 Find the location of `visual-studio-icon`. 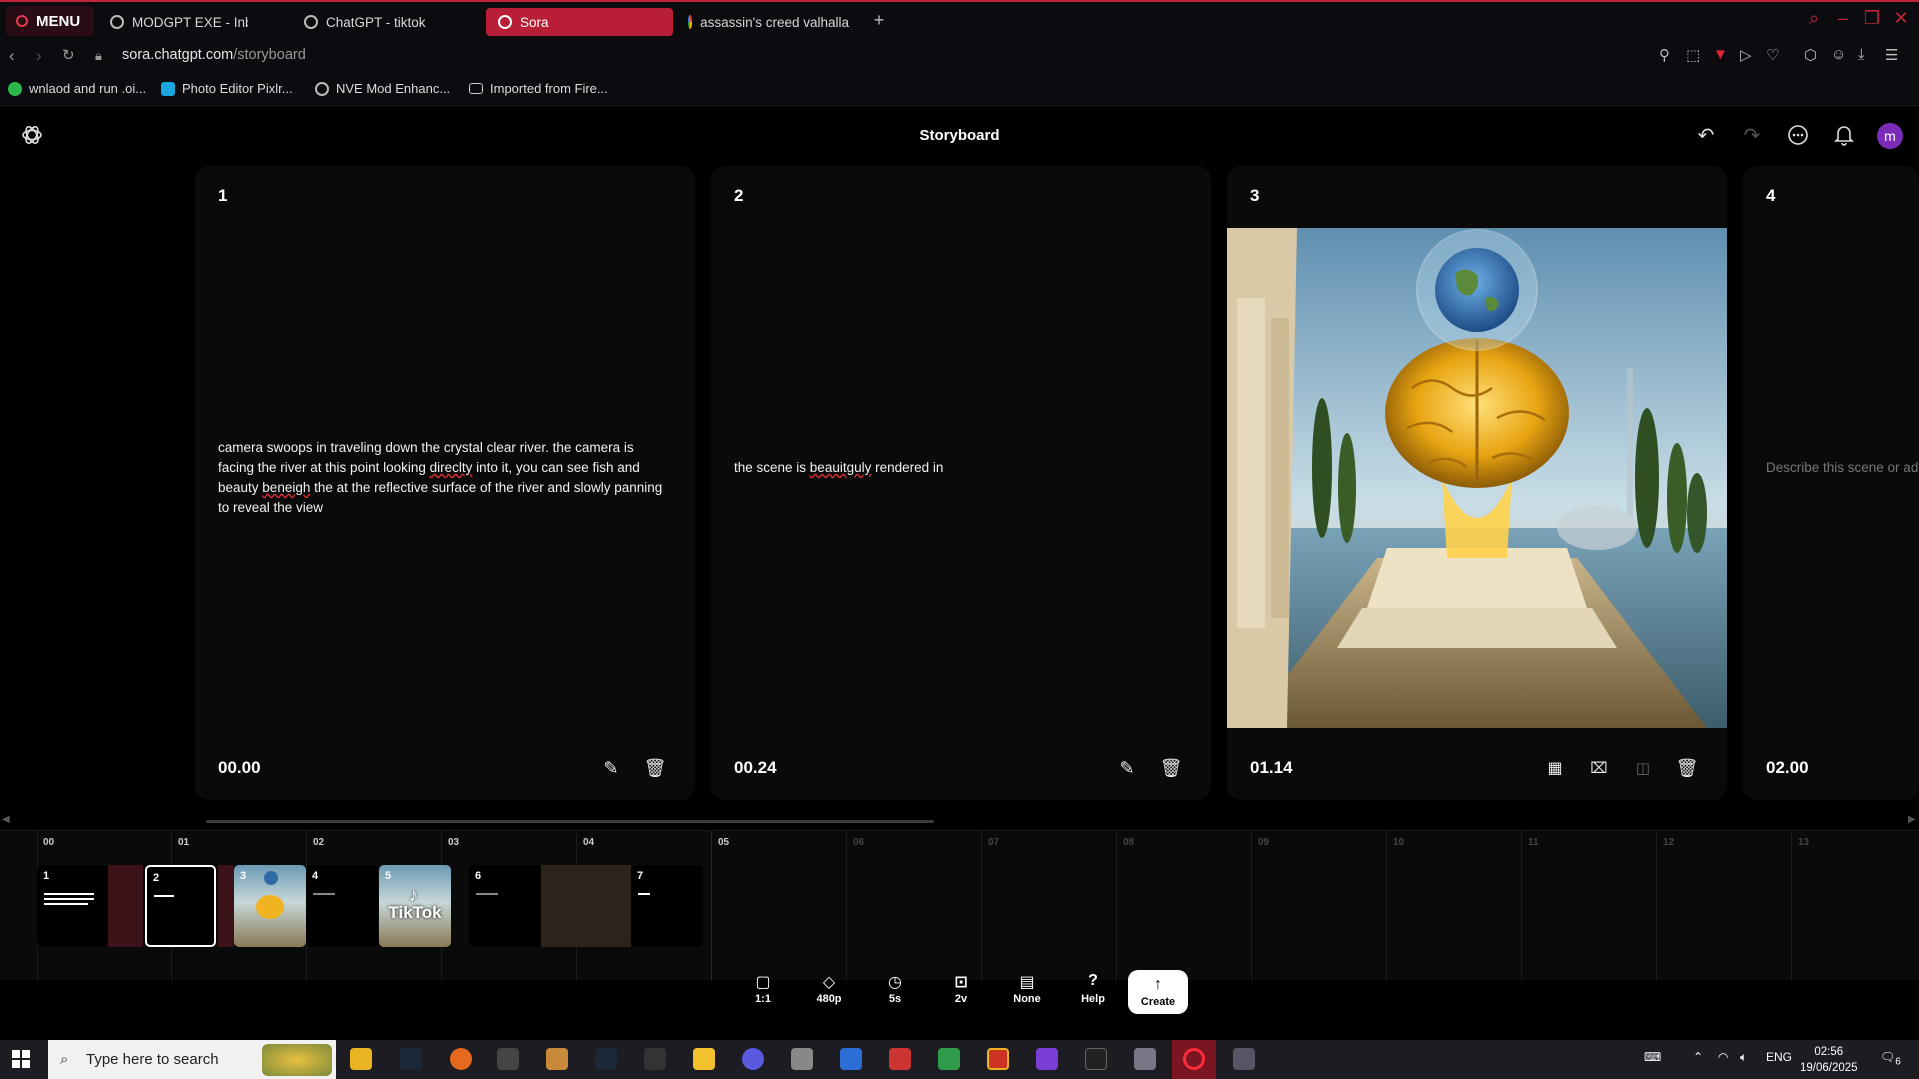

visual-studio-icon is located at coordinates (1047, 1059).